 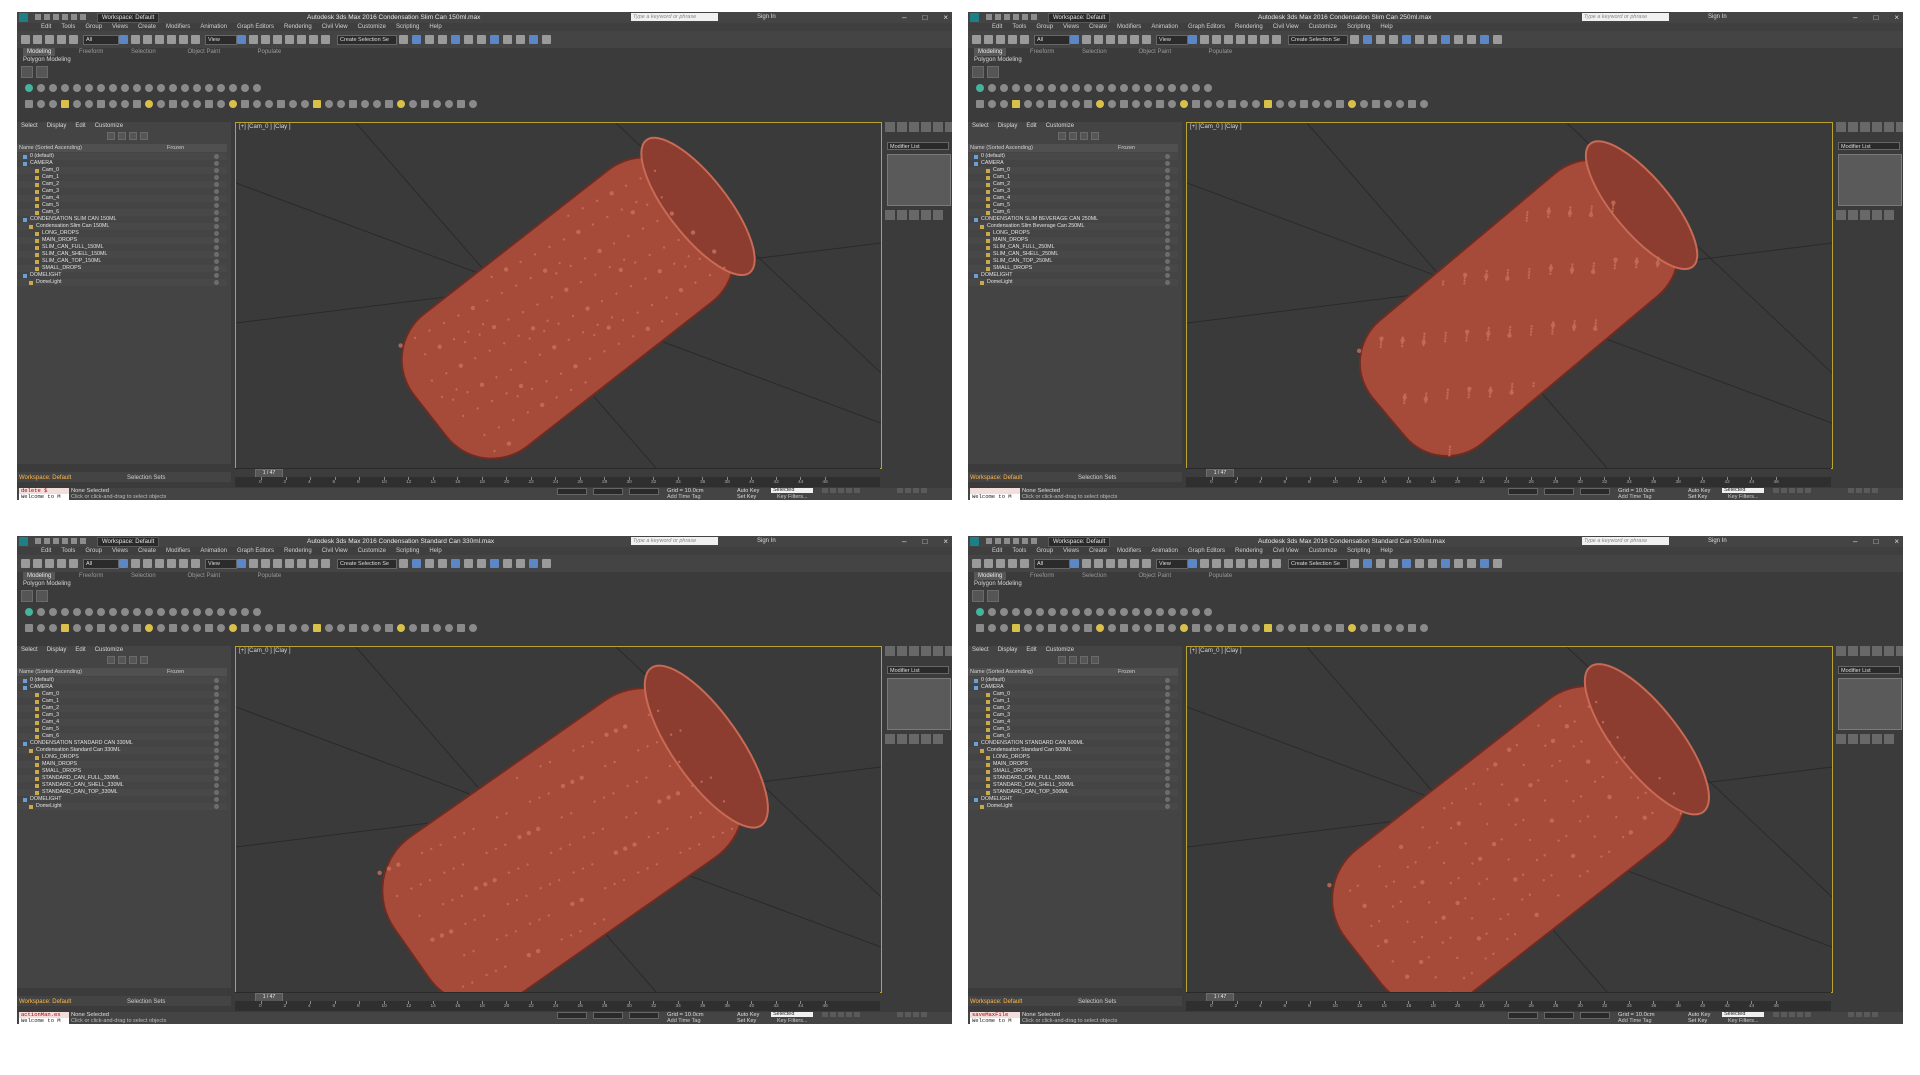 I want to click on can-model, so click(x=1518, y=819).